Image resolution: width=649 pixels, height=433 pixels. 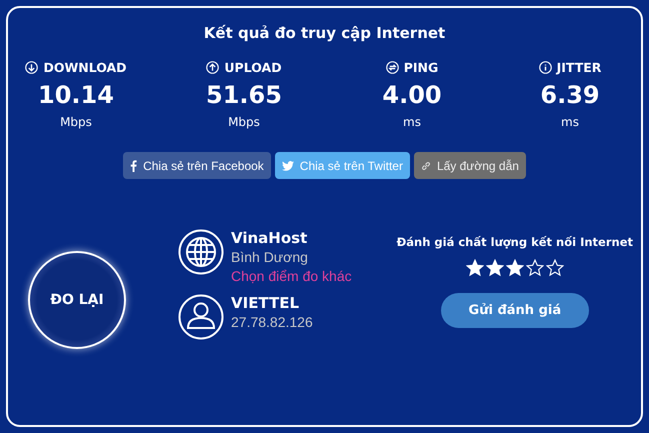 What do you see at coordinates (545, 67) in the screenshot?
I see `jitter-icon` at bounding box center [545, 67].